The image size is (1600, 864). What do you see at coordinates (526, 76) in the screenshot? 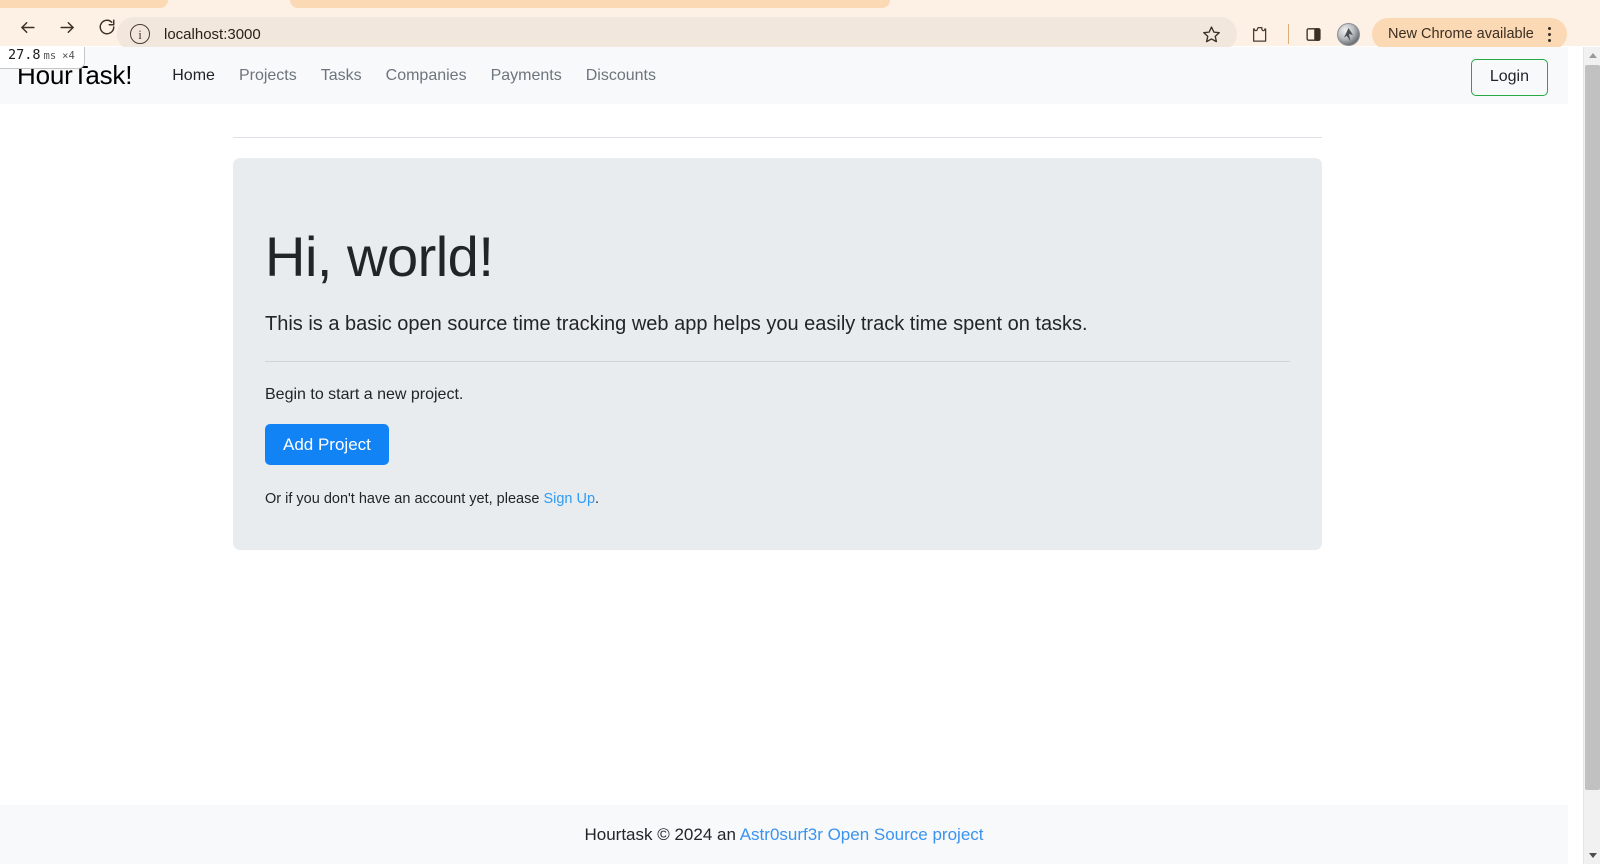
I see `nav-item-payments: Payments` at bounding box center [526, 76].